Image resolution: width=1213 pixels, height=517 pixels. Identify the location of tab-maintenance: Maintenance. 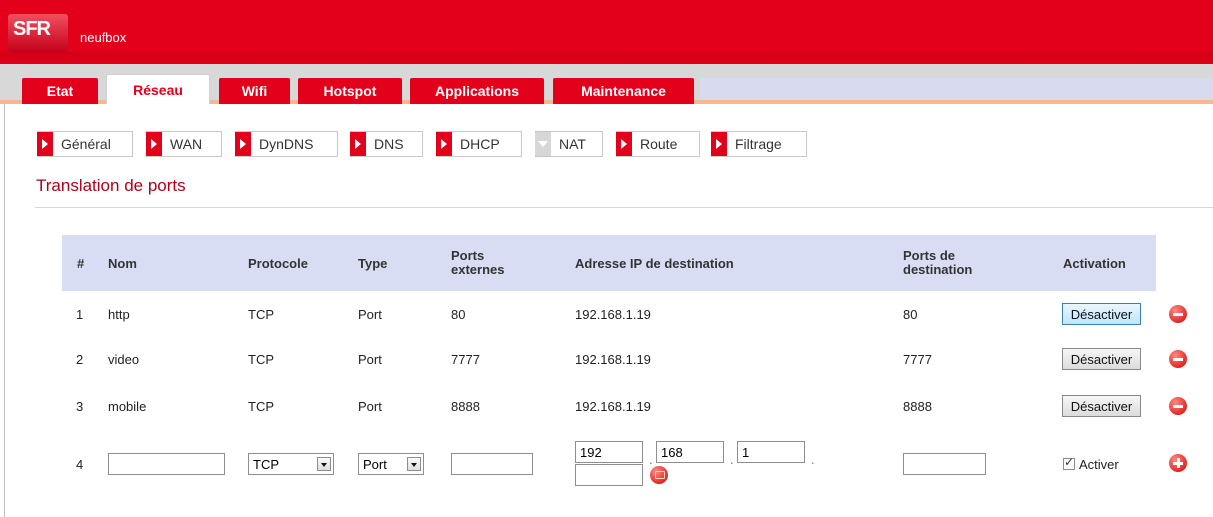
(623, 91).